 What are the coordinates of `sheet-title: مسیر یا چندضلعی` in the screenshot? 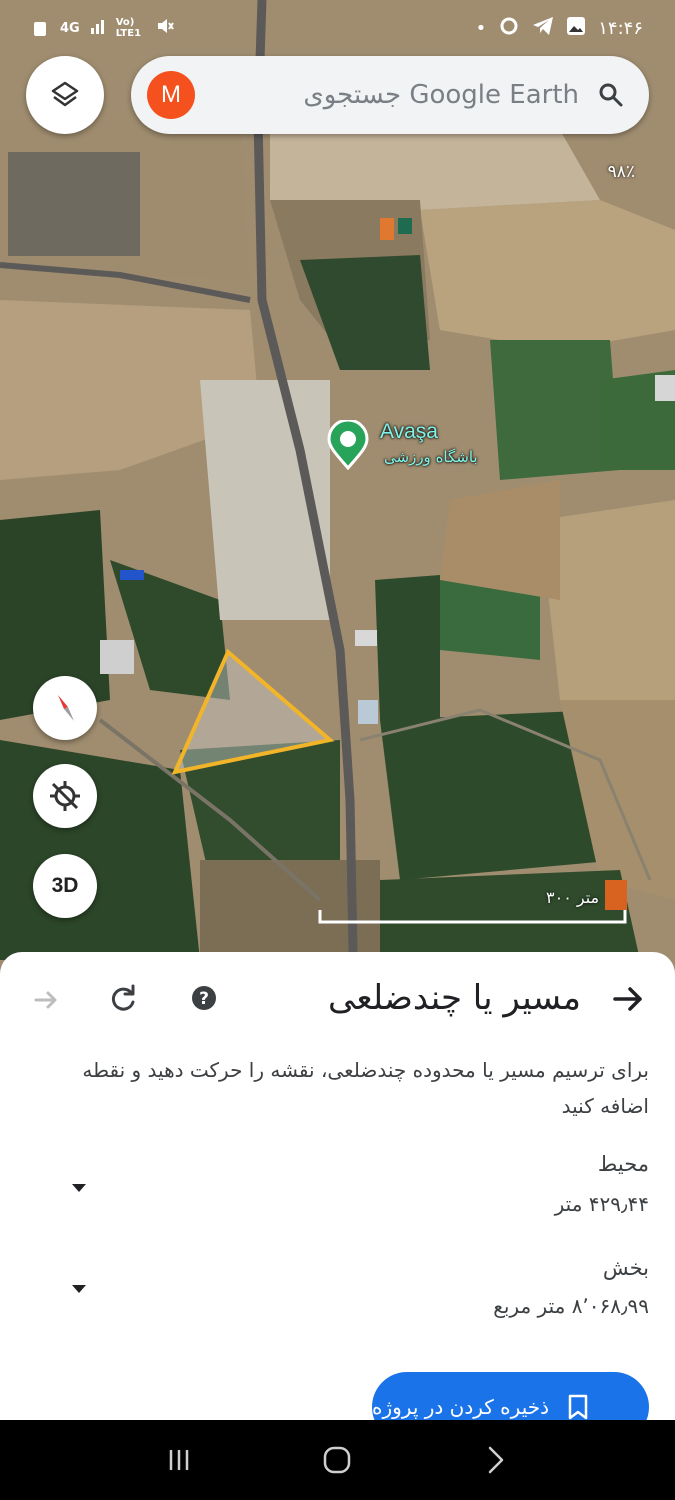 It's located at (454, 998).